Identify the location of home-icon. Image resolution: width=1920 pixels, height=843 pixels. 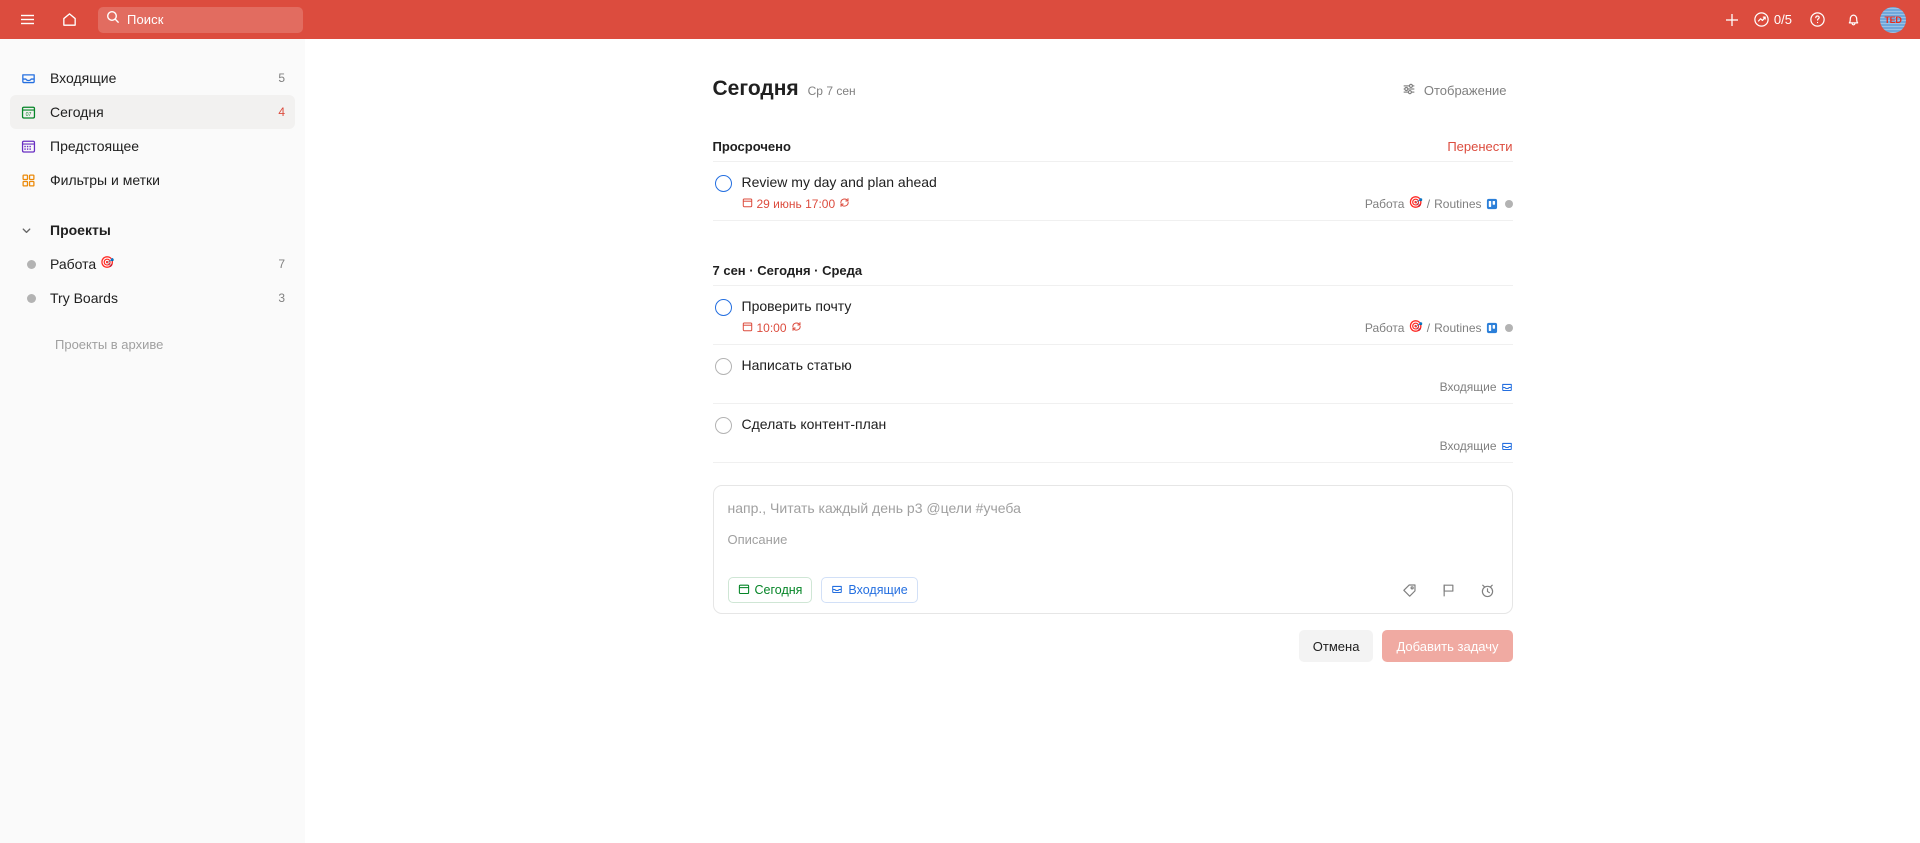
(69, 20).